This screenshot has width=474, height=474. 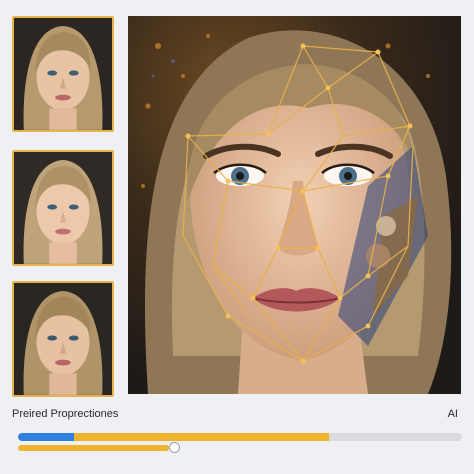 I want to click on slider-track, so click(x=93, y=448).